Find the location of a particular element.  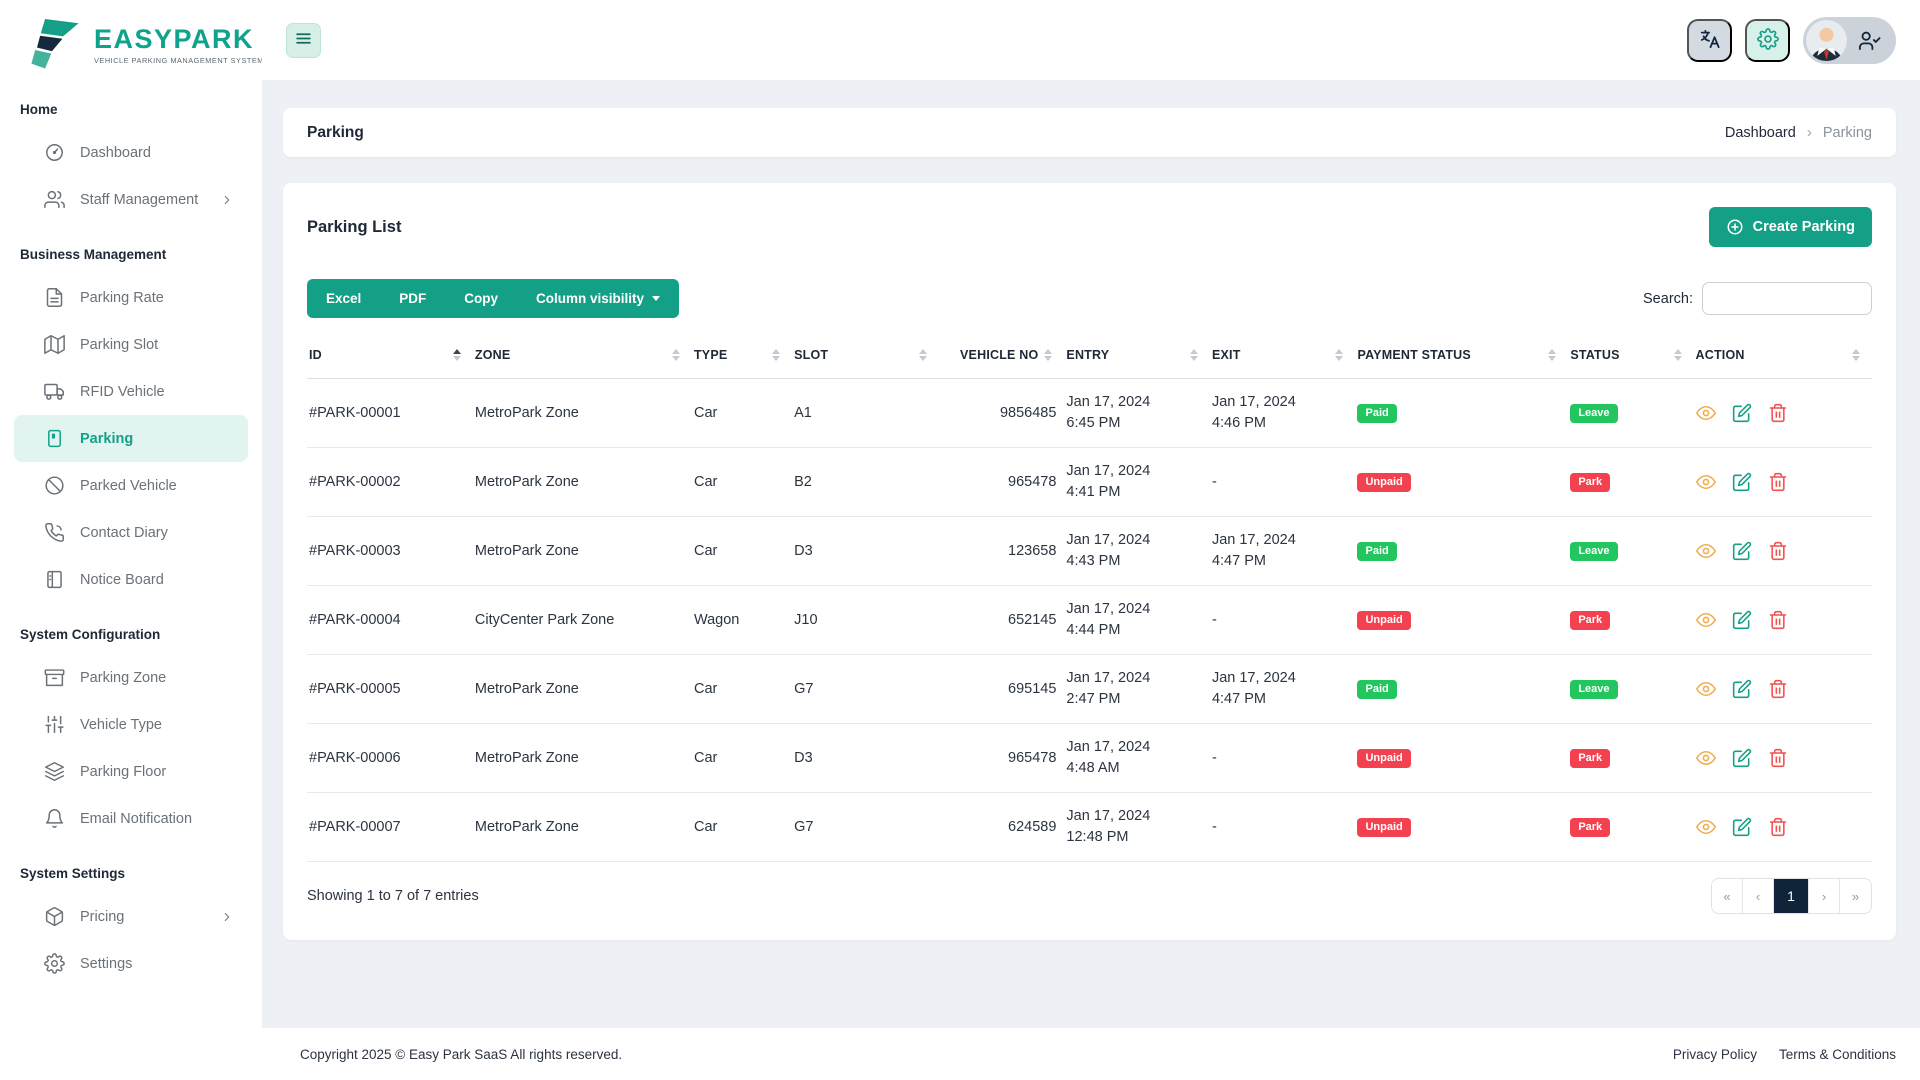

sidebar-item-contact-diary: Contact Diary is located at coordinates (131, 532).